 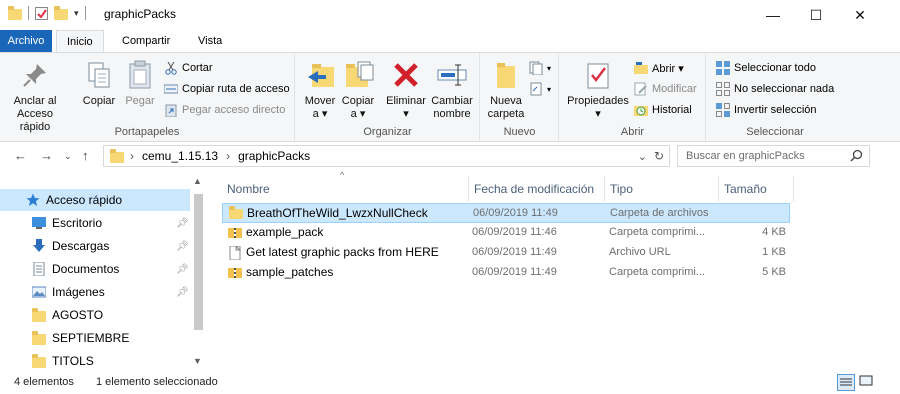 What do you see at coordinates (76, 13) in the screenshot?
I see `customize-toolbar-icon: ▾` at bounding box center [76, 13].